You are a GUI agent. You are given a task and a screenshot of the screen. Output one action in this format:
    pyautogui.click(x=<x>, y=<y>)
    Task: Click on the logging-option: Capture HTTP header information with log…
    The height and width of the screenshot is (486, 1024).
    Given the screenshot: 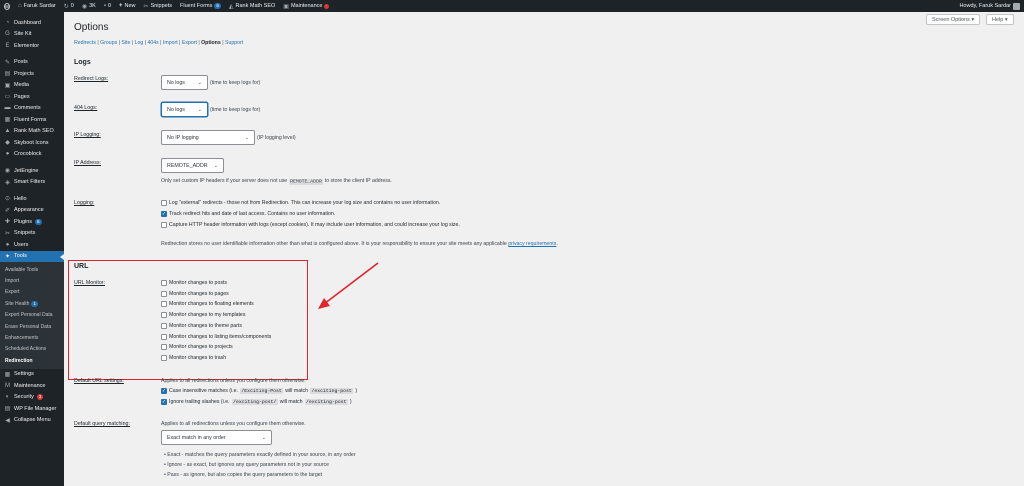 What is the action you would take?
    pyautogui.click(x=310, y=225)
    